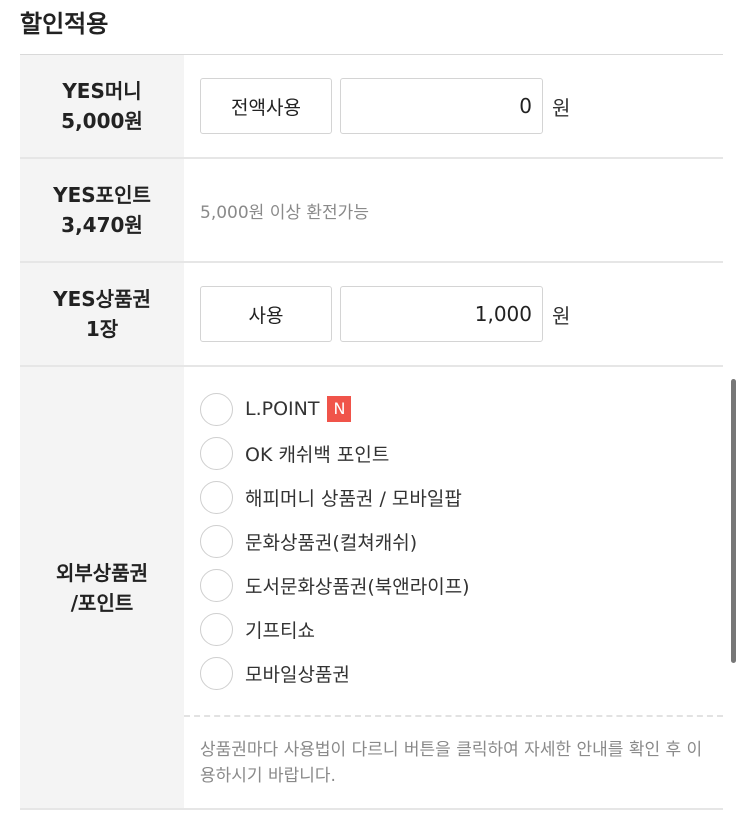 This screenshot has width=743, height=831. I want to click on new-badge: N, so click(339, 409).